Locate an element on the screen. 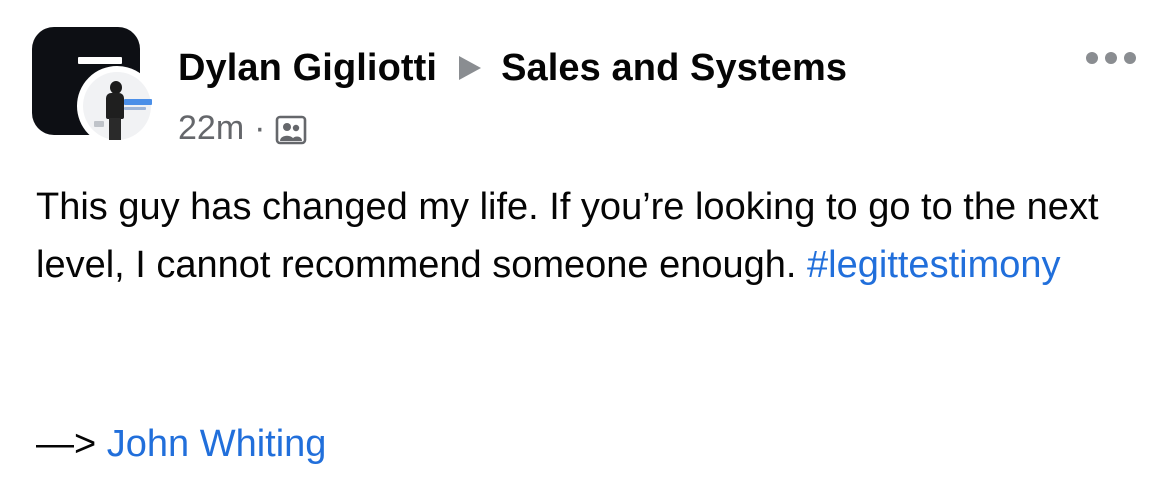 Image resolution: width=1163 pixels, height=495 pixels. post-header: Dylan Gigliotti Sales and Systems is located at coordinates (512, 68).